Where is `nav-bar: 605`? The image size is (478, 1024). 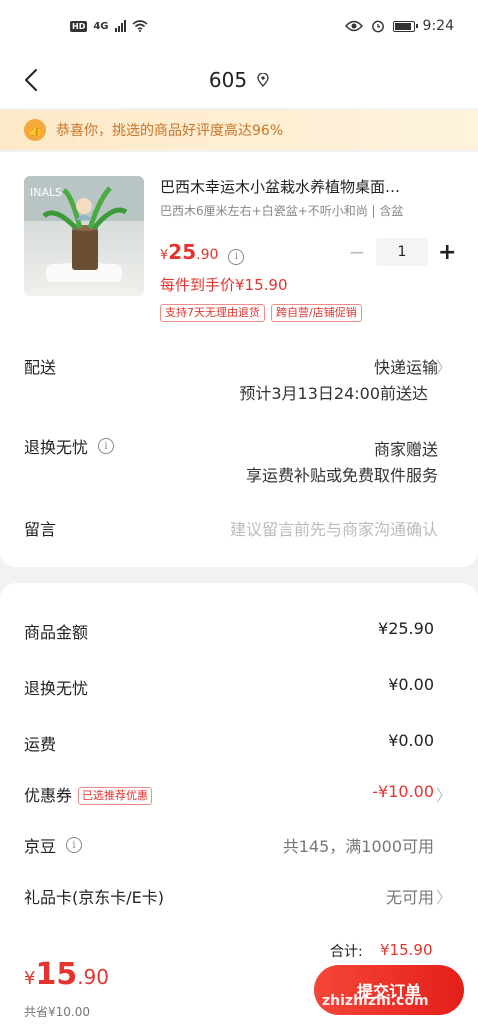 nav-bar: 605 is located at coordinates (239, 80).